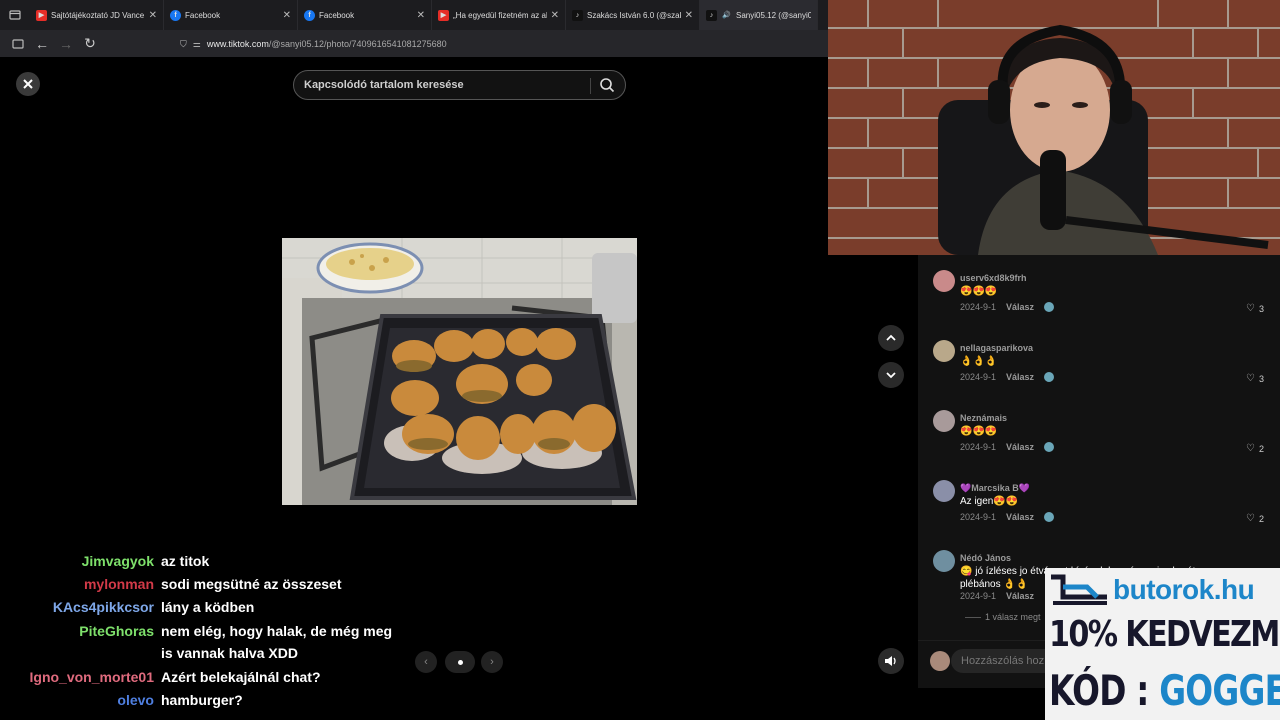 This screenshot has height=720, width=1280. Describe the element at coordinates (726, 15) in the screenshot. I see `speaker-icon: 🔊` at that location.